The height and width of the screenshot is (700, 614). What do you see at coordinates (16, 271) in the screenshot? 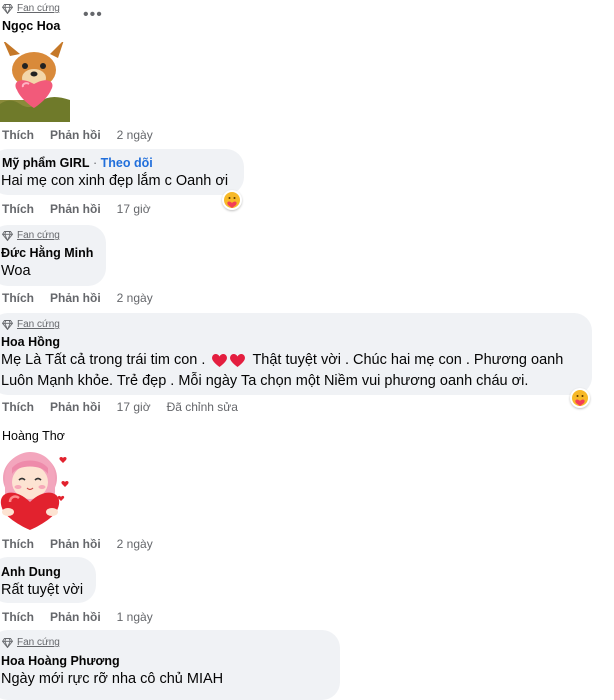
I see `comment-text: Woa` at bounding box center [16, 271].